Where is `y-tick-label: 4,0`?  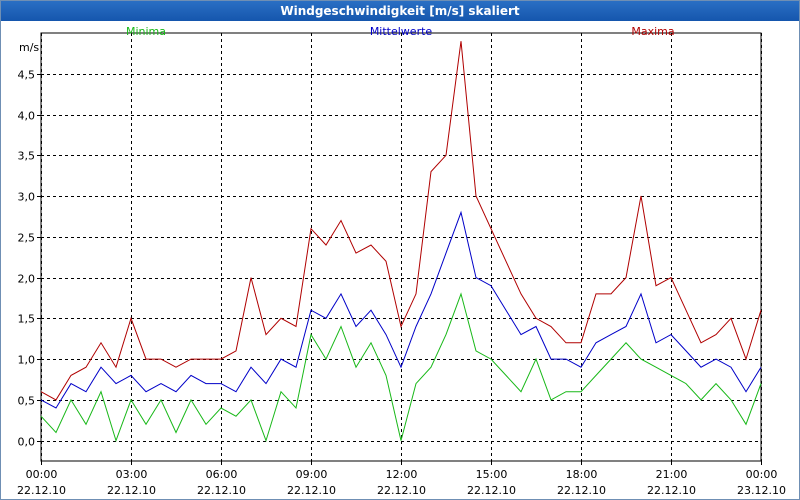
y-tick-label: 4,0 is located at coordinates (27, 116).